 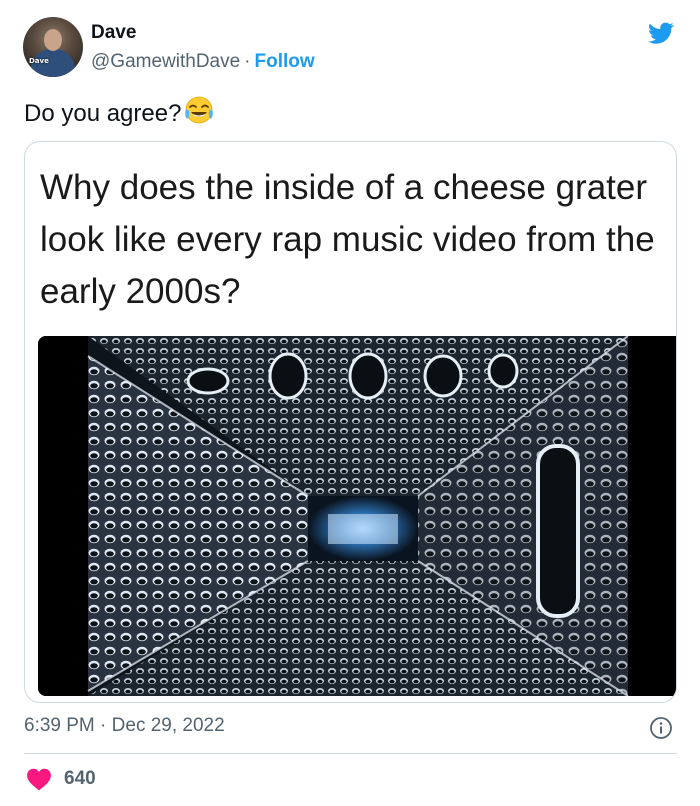 I want to click on tears-of-joy-emoji-icon, so click(x=199, y=110).